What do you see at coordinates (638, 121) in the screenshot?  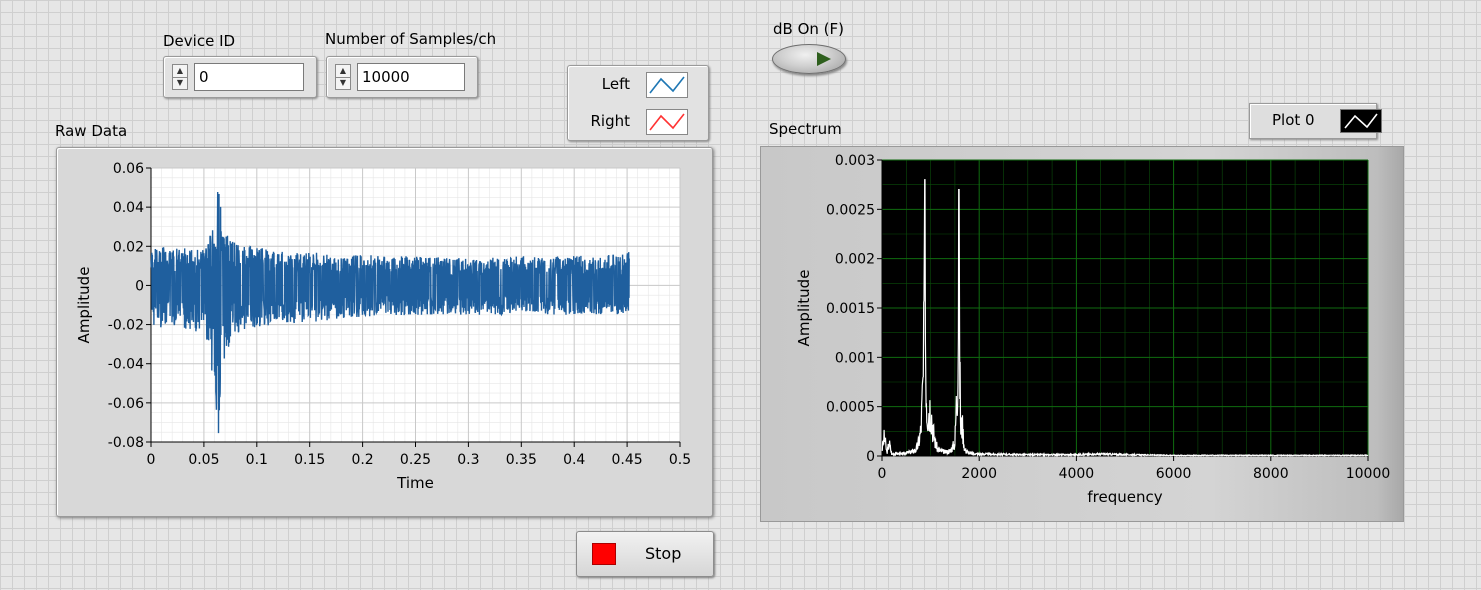 I see `legend-item-right: Right` at bounding box center [638, 121].